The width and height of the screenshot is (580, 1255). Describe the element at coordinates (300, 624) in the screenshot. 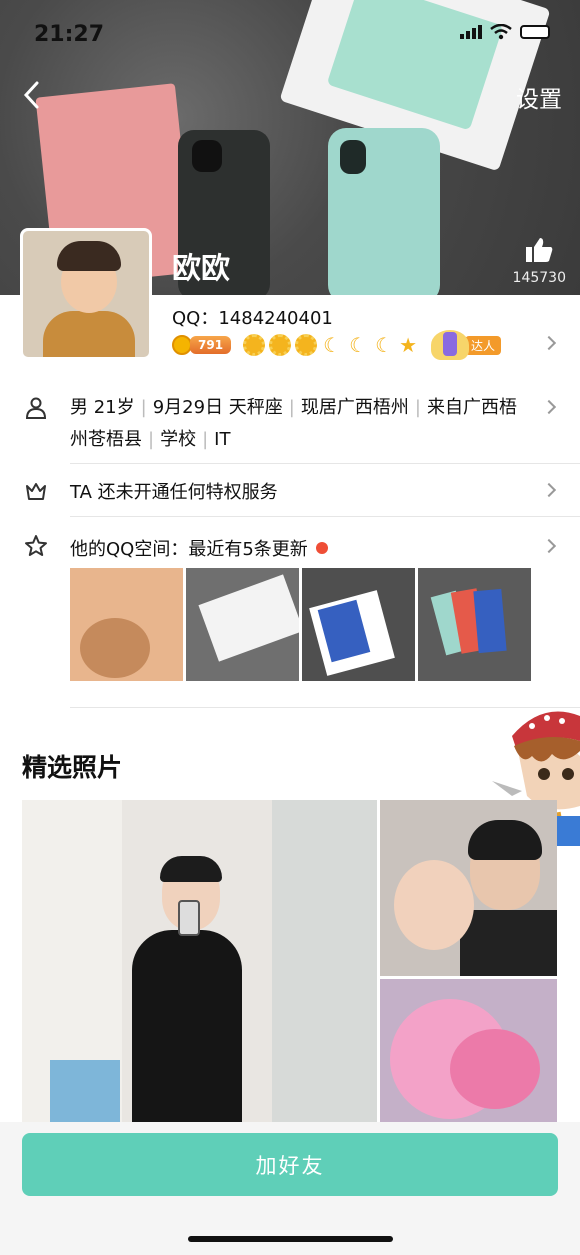

I see `qzone-thumbnails` at that location.